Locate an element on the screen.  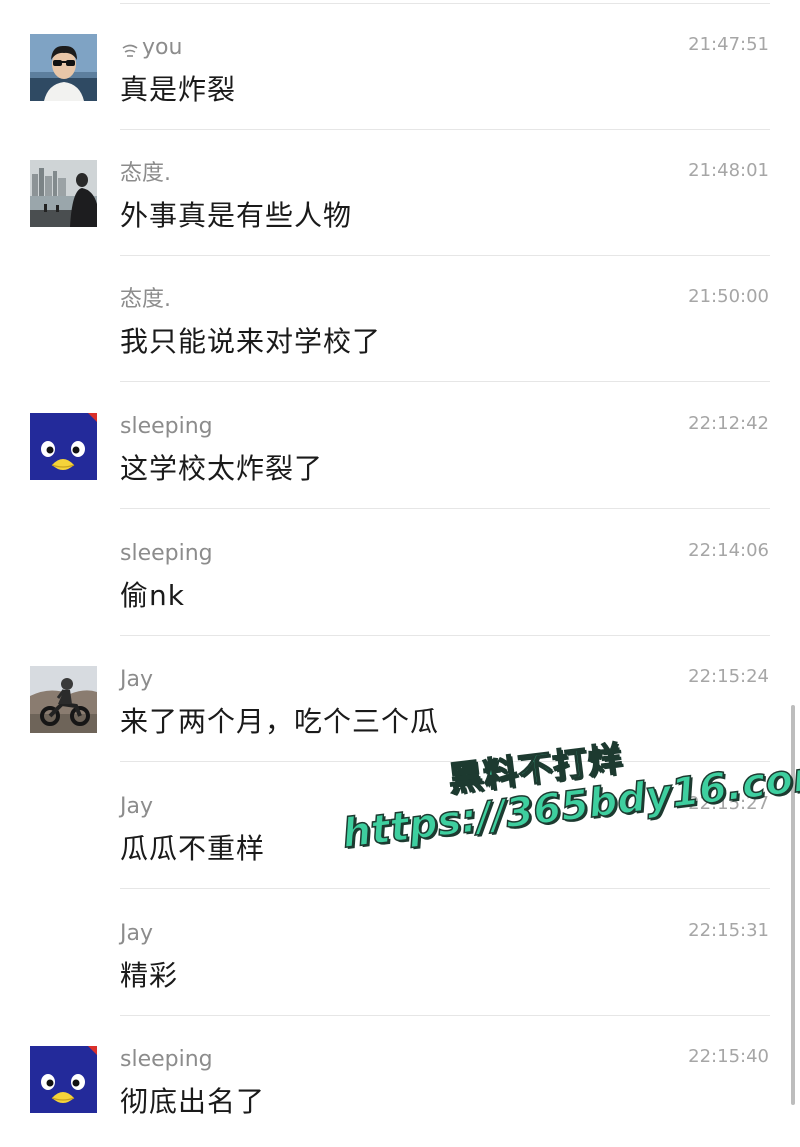
message-item: sleeping 22:14:06 偷nk is located at coordinates (400, 573).